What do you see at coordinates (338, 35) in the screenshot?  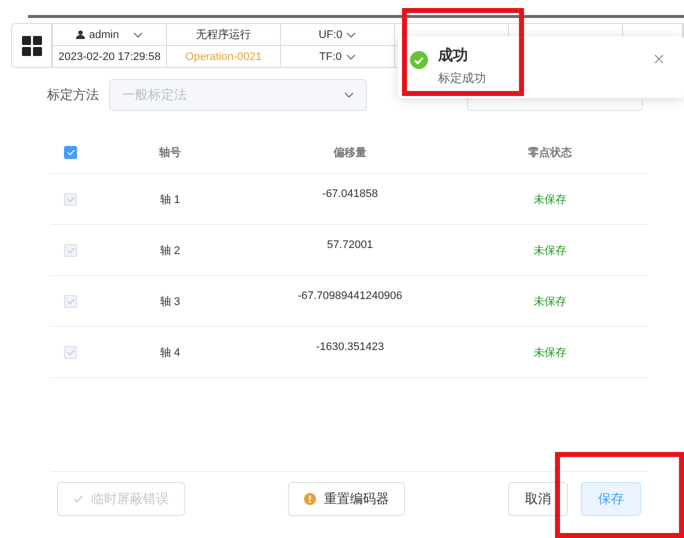 I see `uf-selector: UF:0` at bounding box center [338, 35].